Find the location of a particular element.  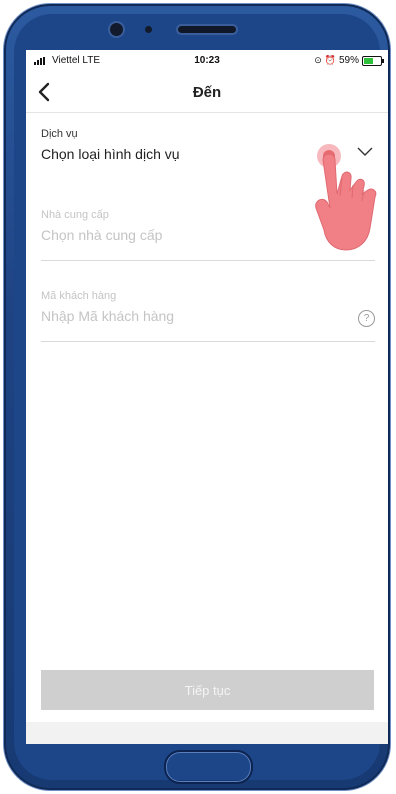

battery-icon is located at coordinates (373, 60).